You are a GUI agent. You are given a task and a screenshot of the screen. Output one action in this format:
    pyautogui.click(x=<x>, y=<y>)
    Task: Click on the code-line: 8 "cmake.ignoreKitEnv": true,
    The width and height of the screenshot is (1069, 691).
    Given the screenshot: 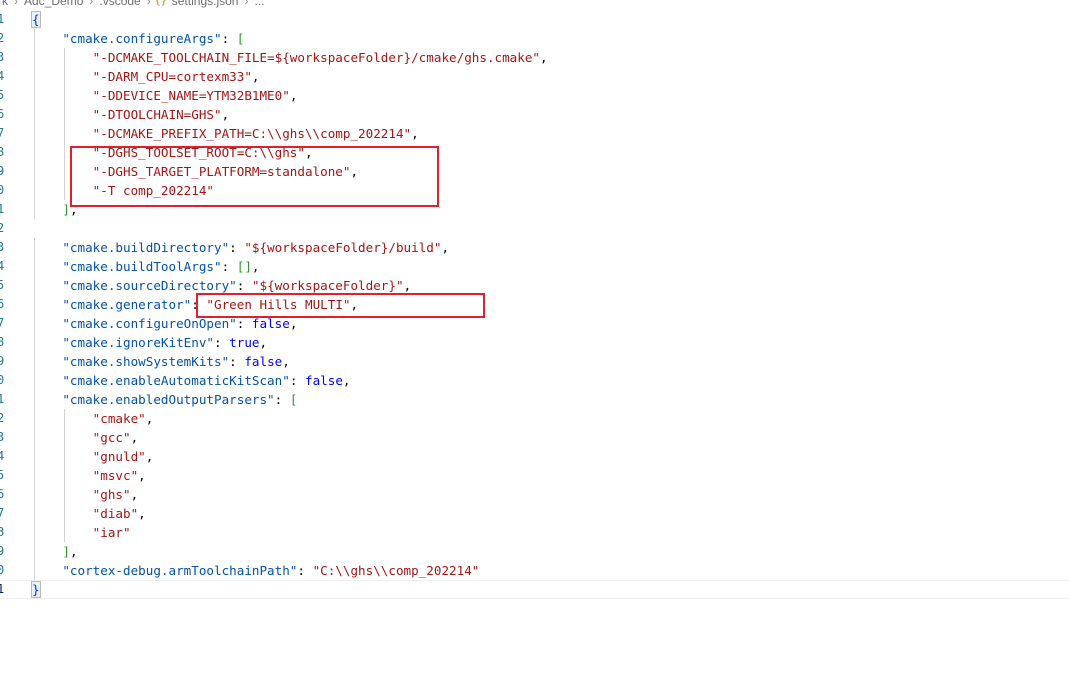 What is the action you would take?
    pyautogui.click(x=534, y=342)
    